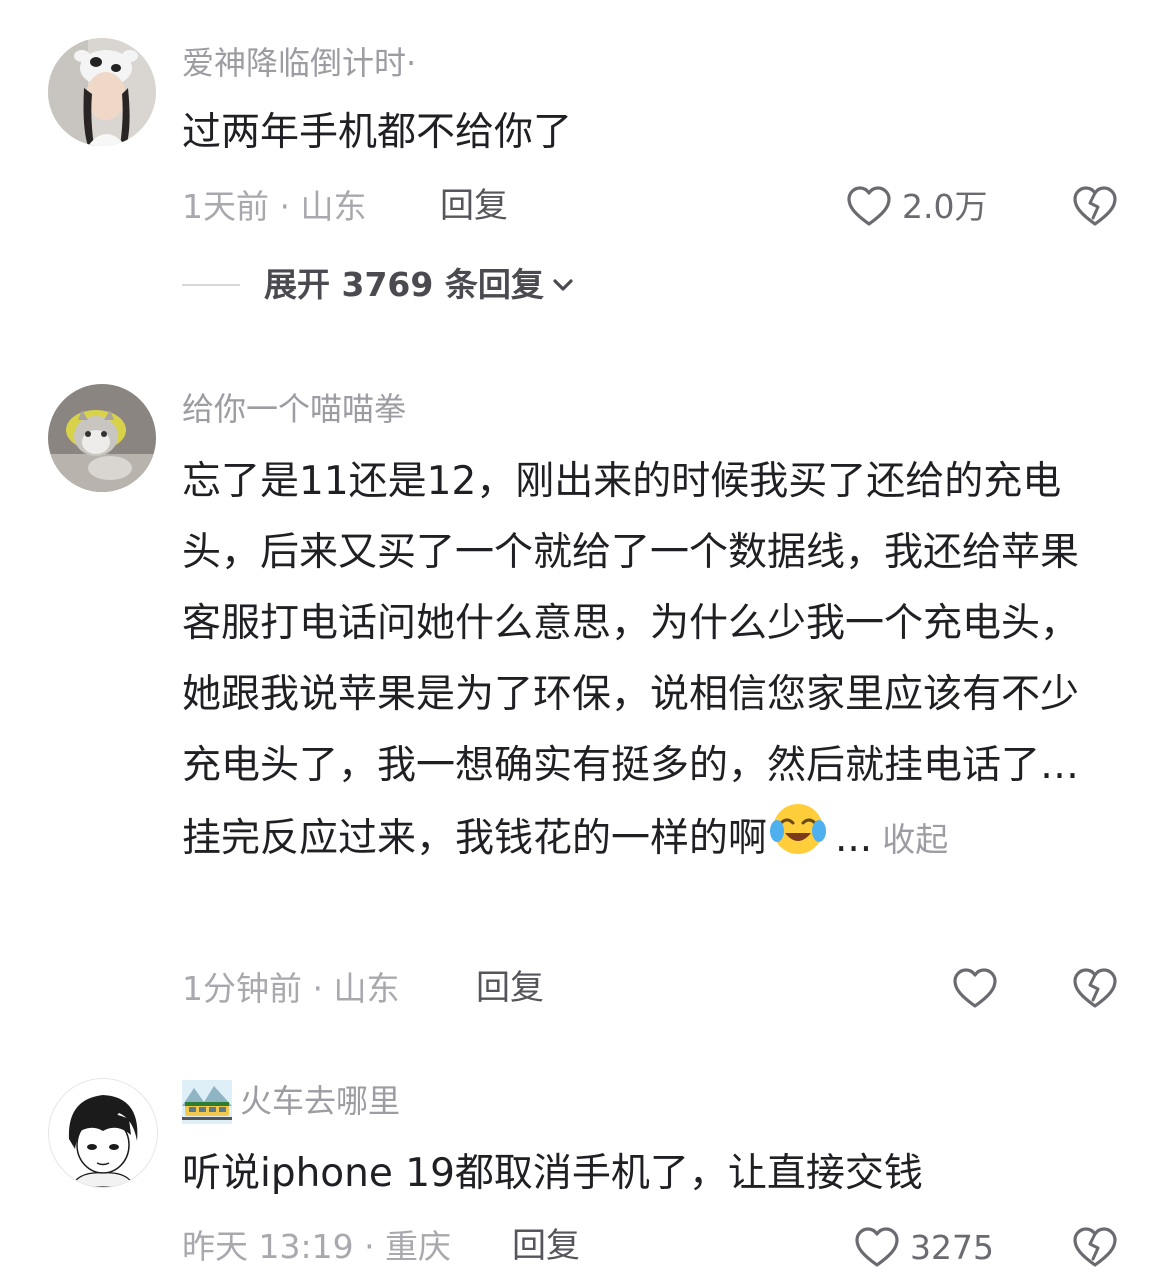 The width and height of the screenshot is (1170, 1285). Describe the element at coordinates (945, 206) in the screenshot. I see `like-count: 2.0万` at that location.